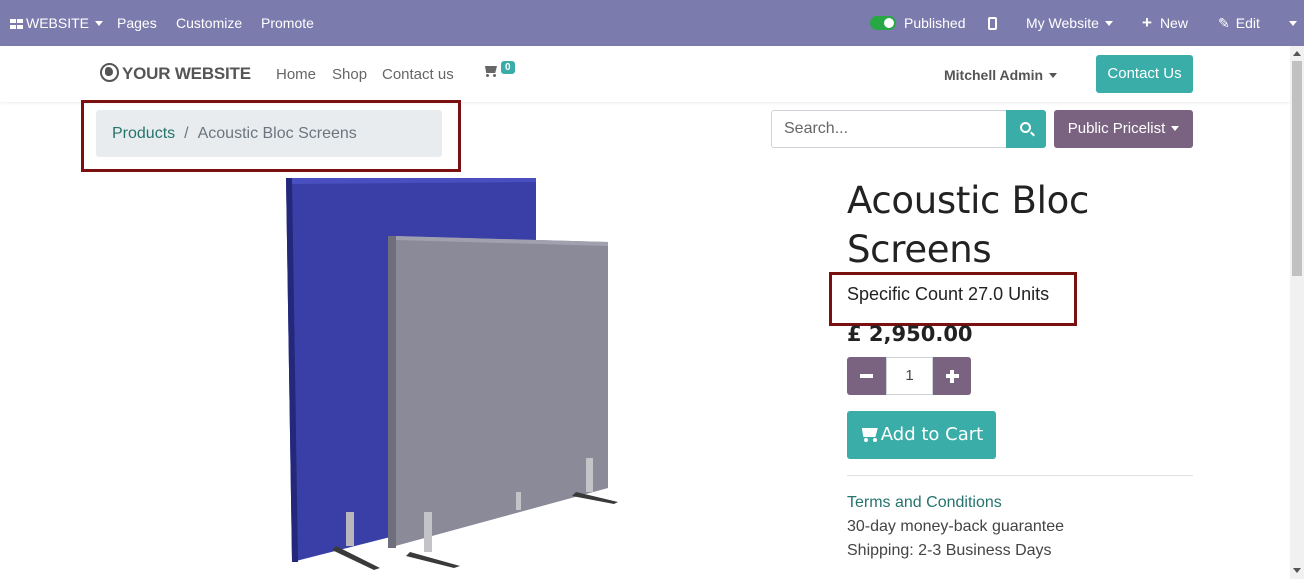 This screenshot has height=579, width=1304. I want to click on plus-icon: +, so click(1147, 22).